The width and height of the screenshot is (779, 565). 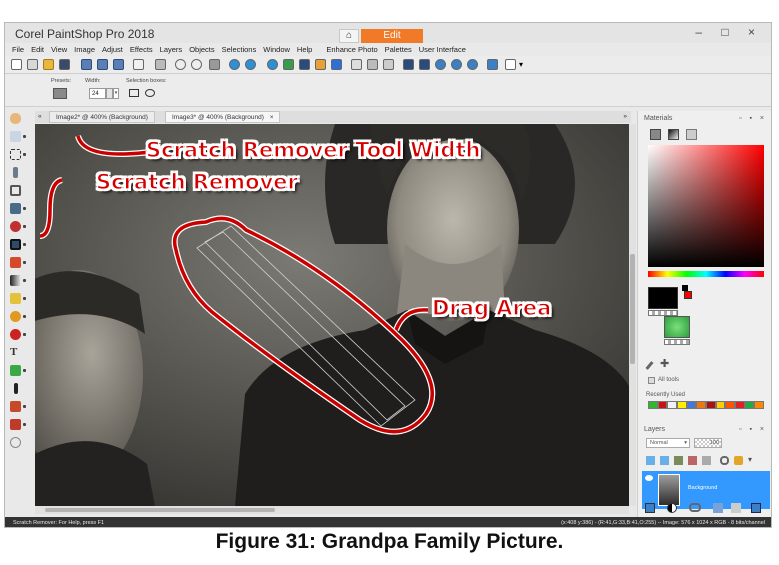 I want to click on history-icon, so click(x=214, y=64).